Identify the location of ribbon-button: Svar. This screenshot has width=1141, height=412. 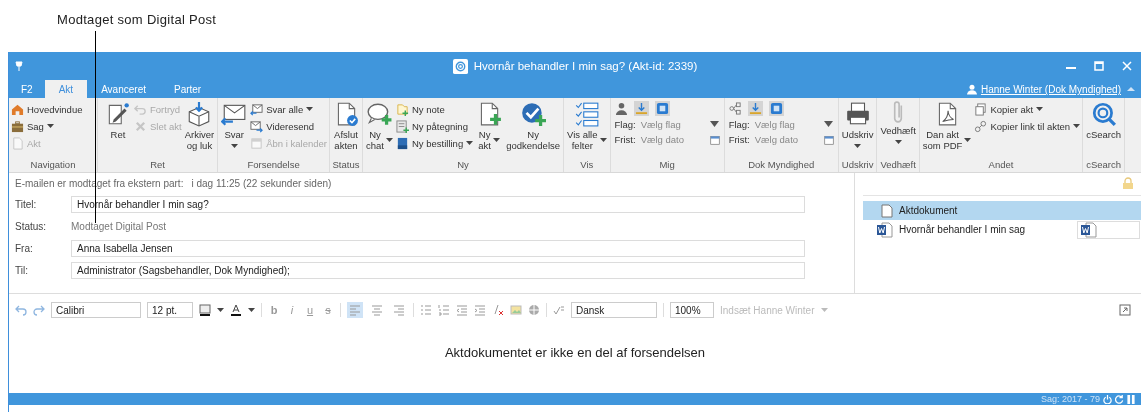
(234, 125).